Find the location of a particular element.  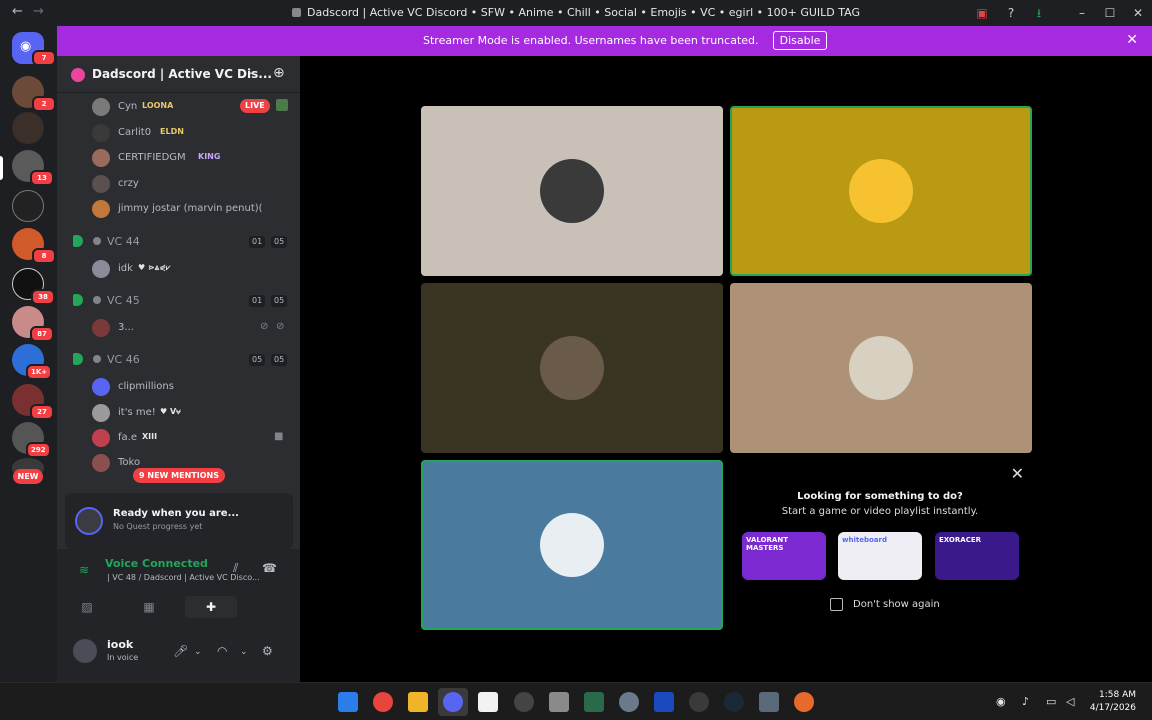

notion-icon is located at coordinates (488, 702).